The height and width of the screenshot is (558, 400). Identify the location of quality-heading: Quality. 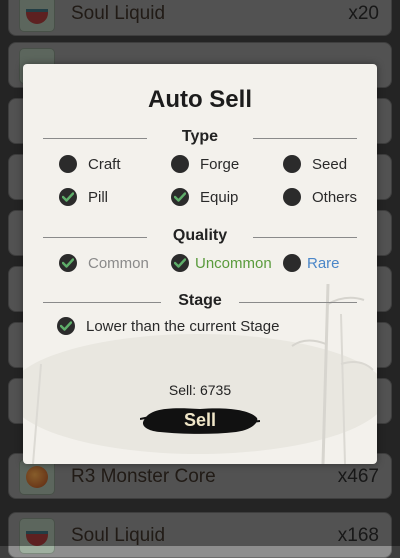
(200, 235).